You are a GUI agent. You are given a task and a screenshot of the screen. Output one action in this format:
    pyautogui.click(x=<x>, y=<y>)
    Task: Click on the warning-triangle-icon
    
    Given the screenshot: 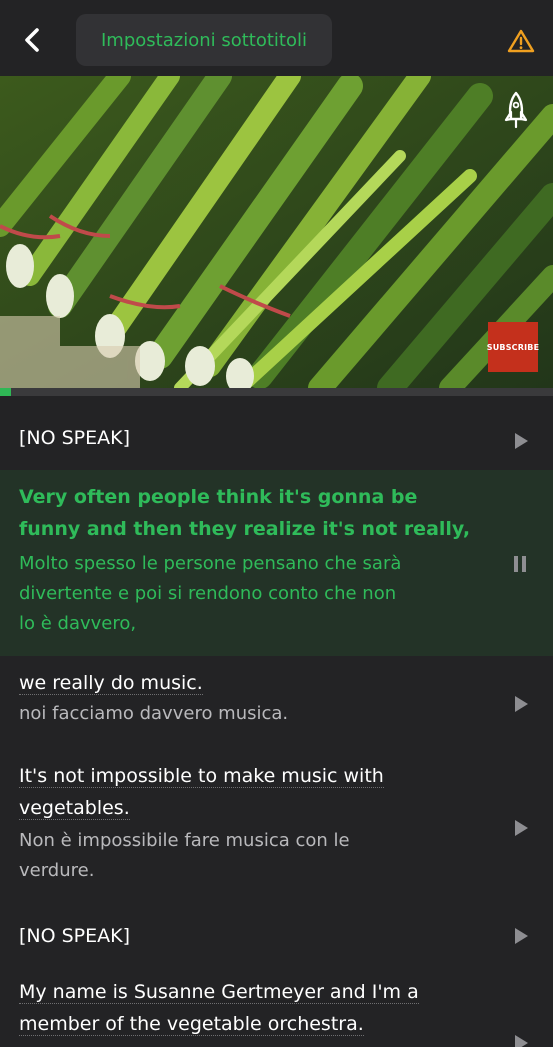 What is the action you would take?
    pyautogui.click(x=521, y=41)
    